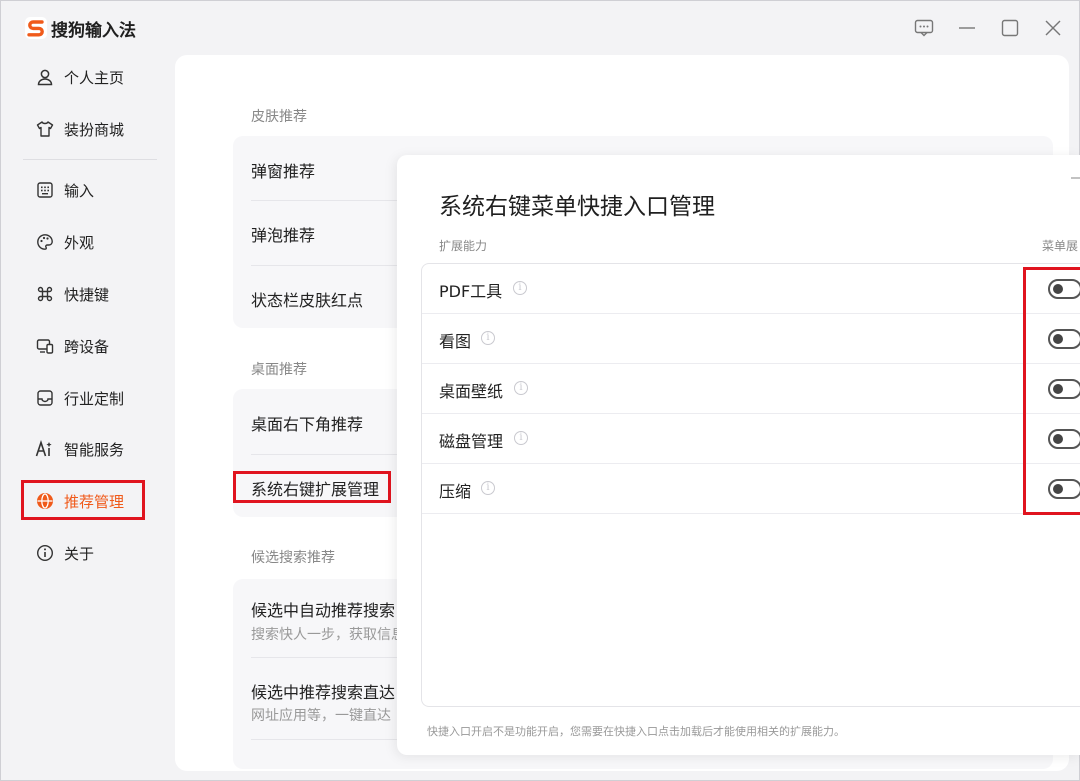  Describe the element at coordinates (328, 635) in the screenshot. I see `setting-description: 搜索快人一步，获取信息` at that location.